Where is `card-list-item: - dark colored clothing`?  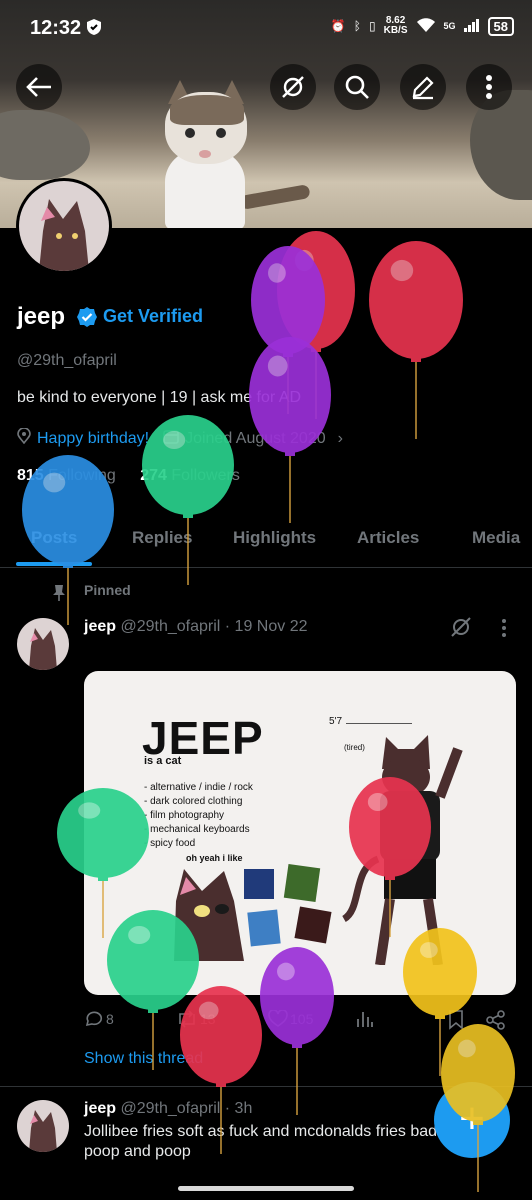
card-list-item: - dark colored clothing is located at coordinates (193, 801).